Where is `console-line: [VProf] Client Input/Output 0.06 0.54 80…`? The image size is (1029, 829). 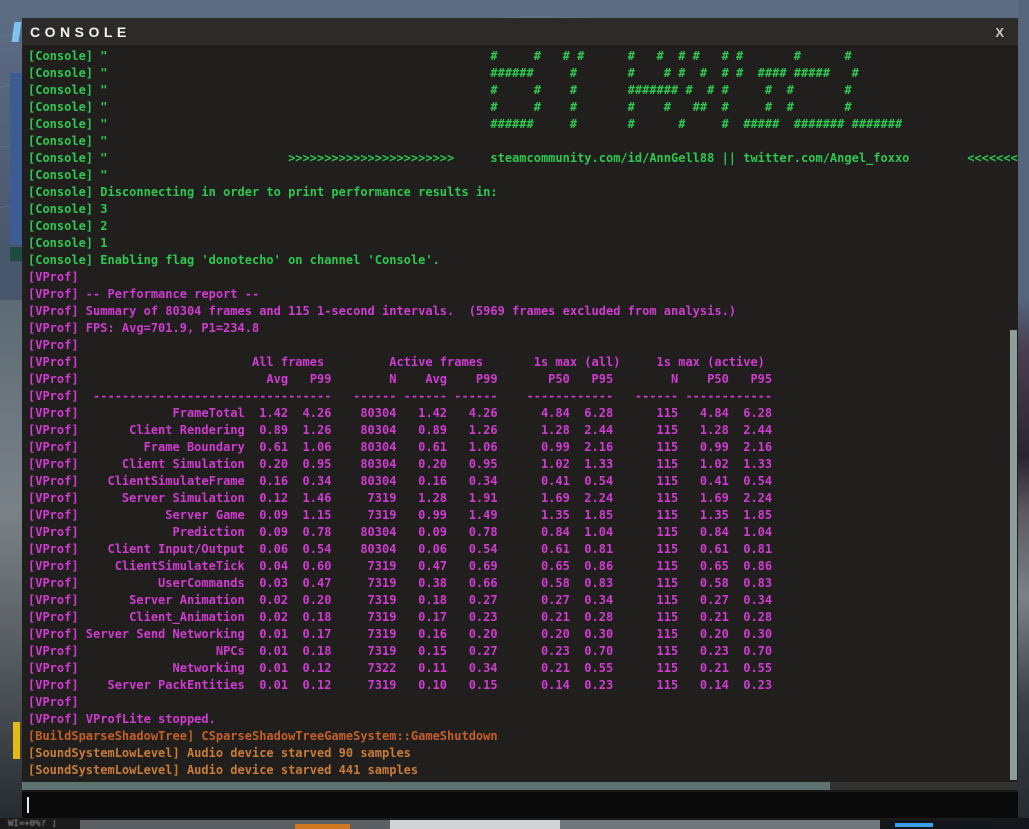
console-line: [VProf] Client Input/Output 0.06 0.54 80… is located at coordinates (400, 549).